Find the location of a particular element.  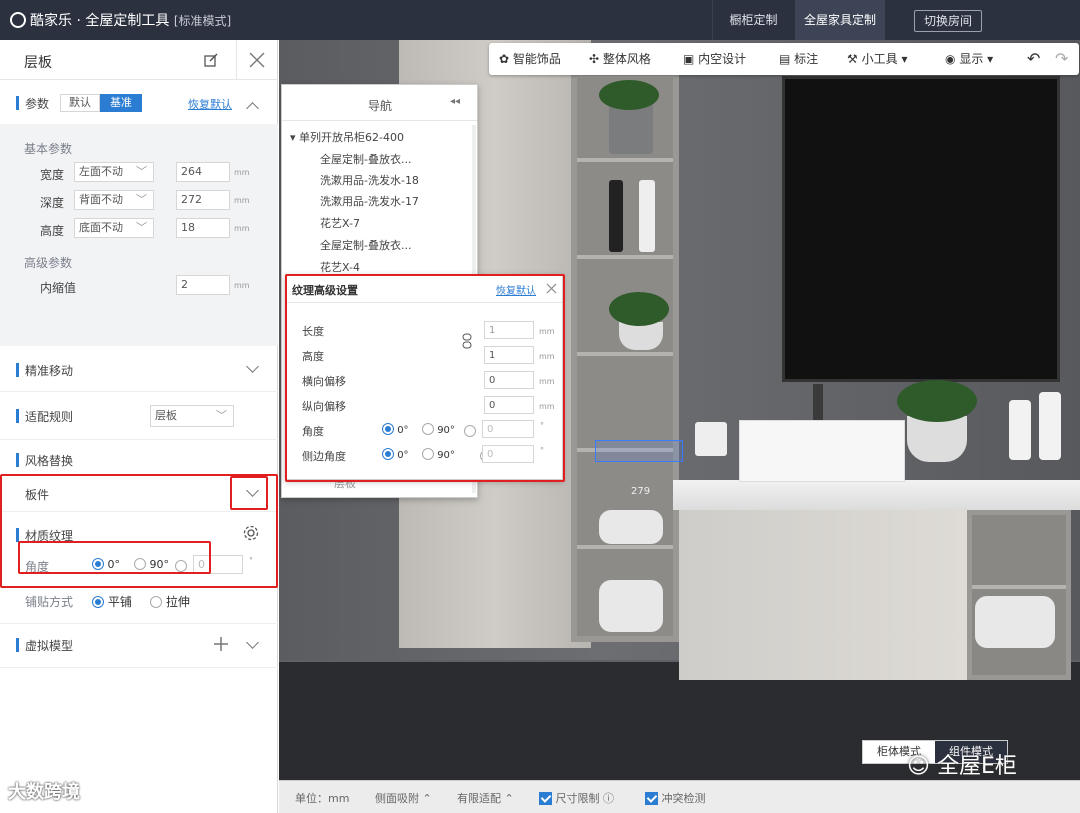

limited-fit-toggle: 有限适配 ⌃ is located at coordinates (485, 798).